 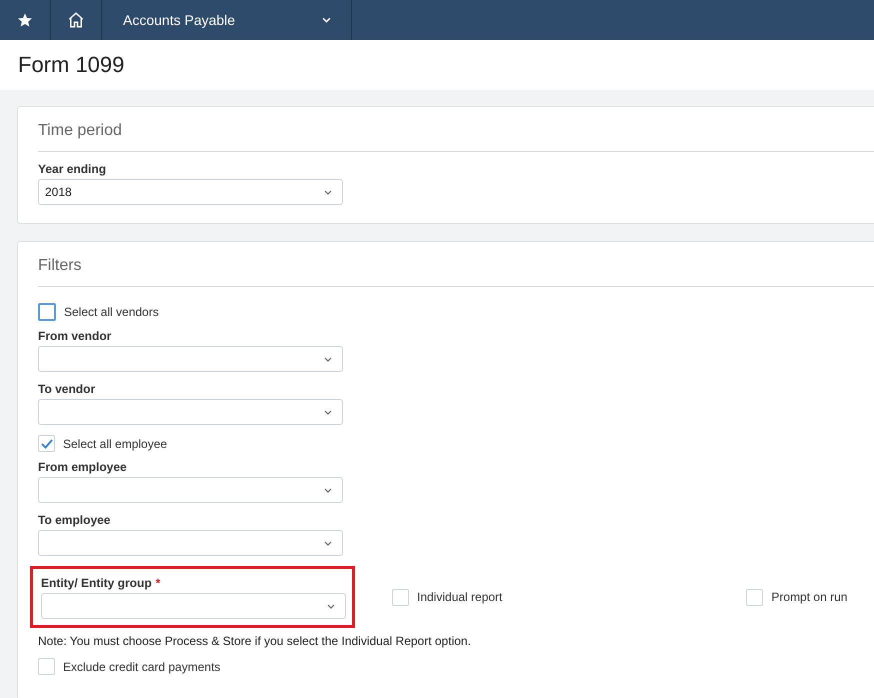 I want to click on required-mark: *, so click(x=158, y=583).